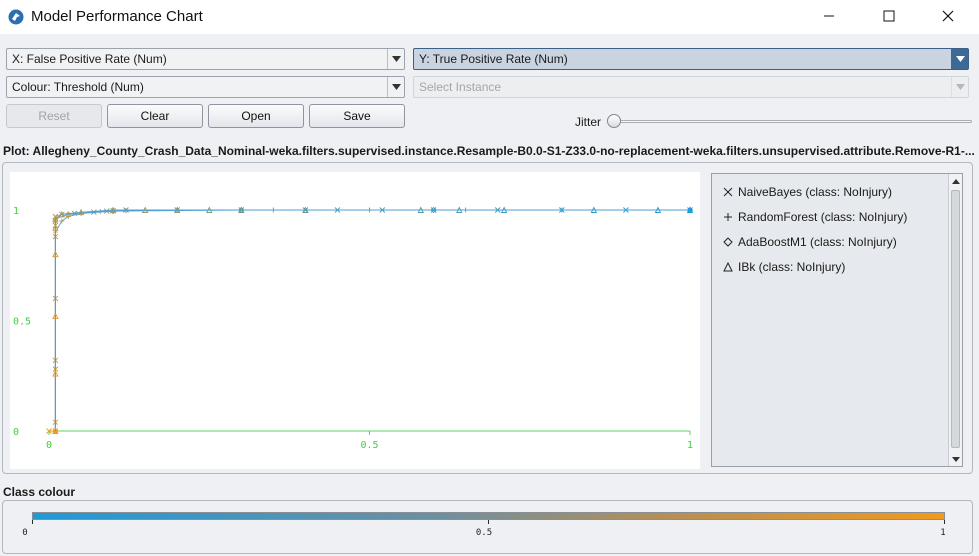 This screenshot has width=979, height=556. Describe the element at coordinates (690, 445) in the screenshot. I see `x-tick-label: 1` at that location.